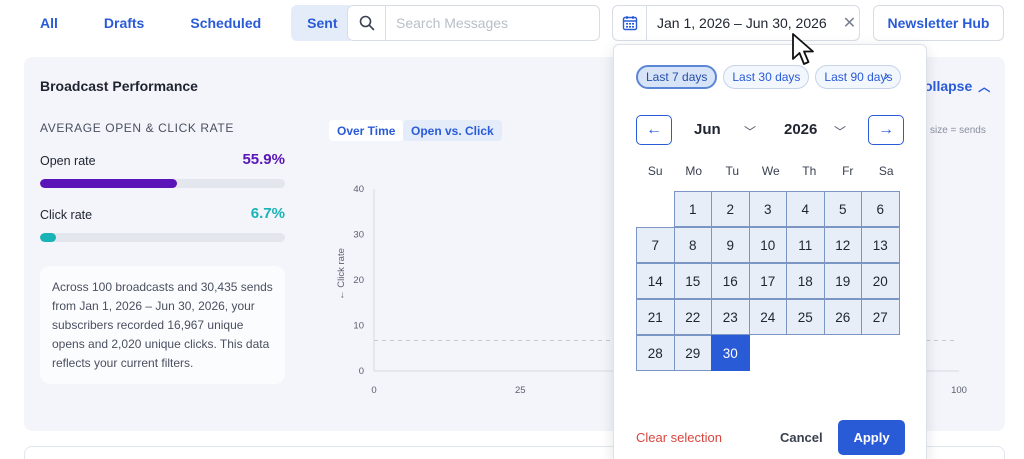 This screenshot has height=459, width=1024. Describe the element at coordinates (767, 245) in the screenshot. I see `calendar-day-10: 10` at that location.